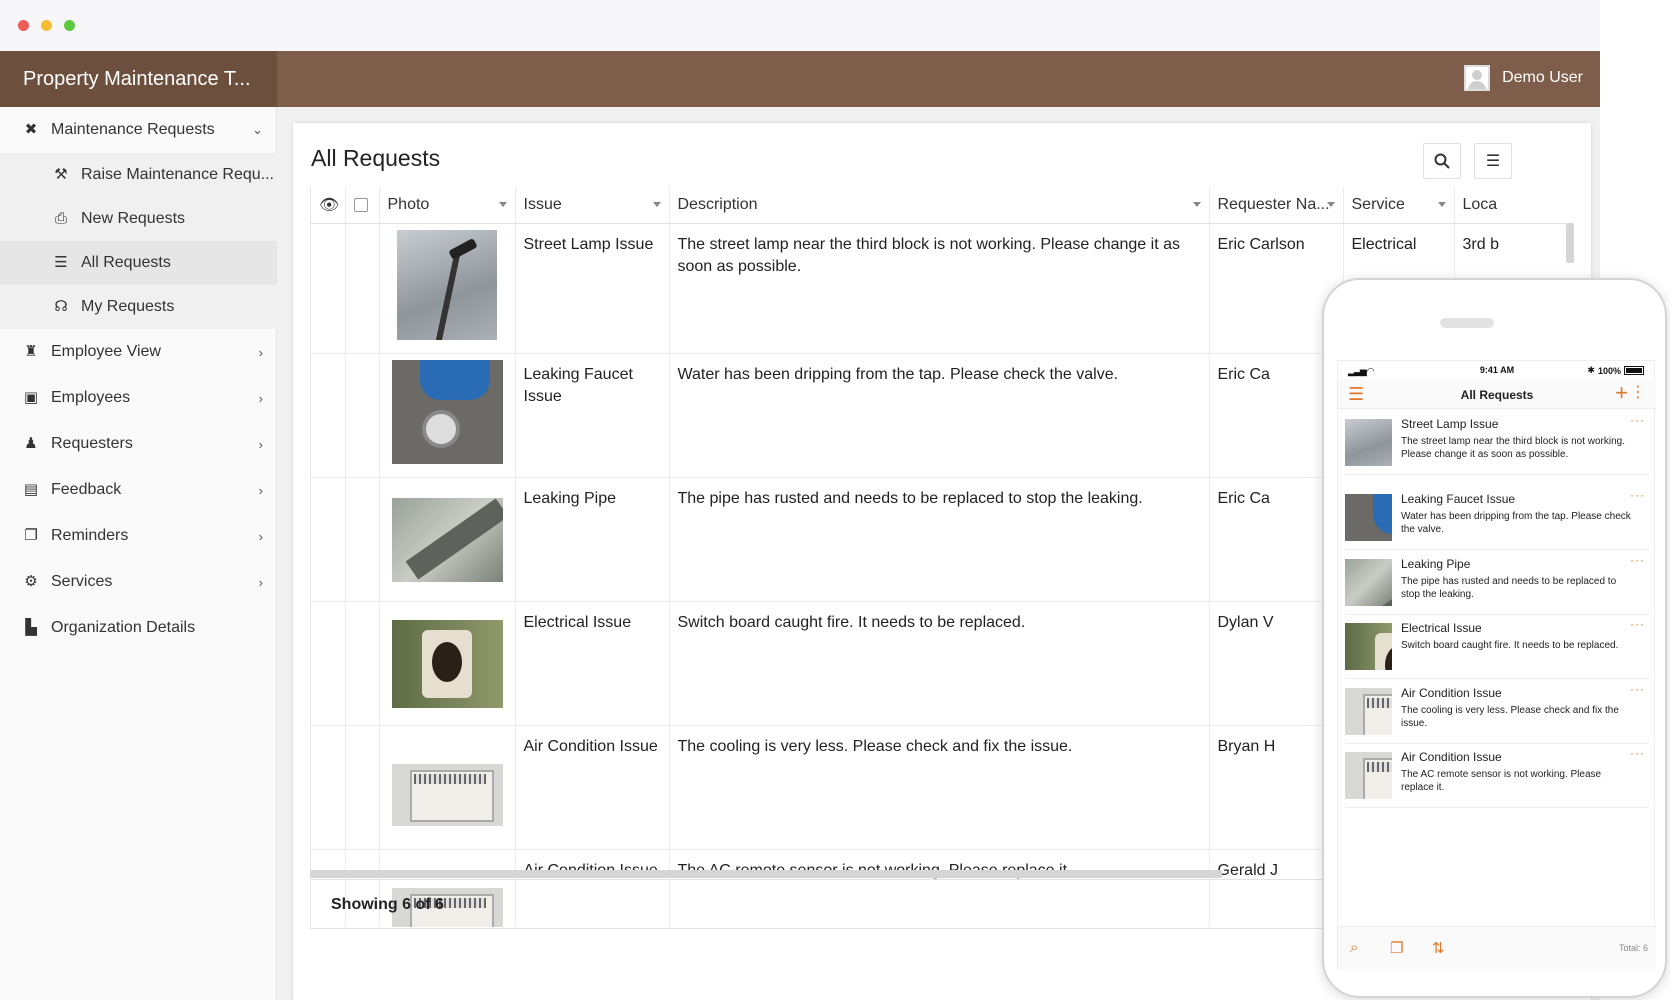 Image resolution: width=1670 pixels, height=1000 pixels. Describe the element at coordinates (138, 536) in the screenshot. I see `sidebar-item-reminders: ❐ Reminders ›` at that location.